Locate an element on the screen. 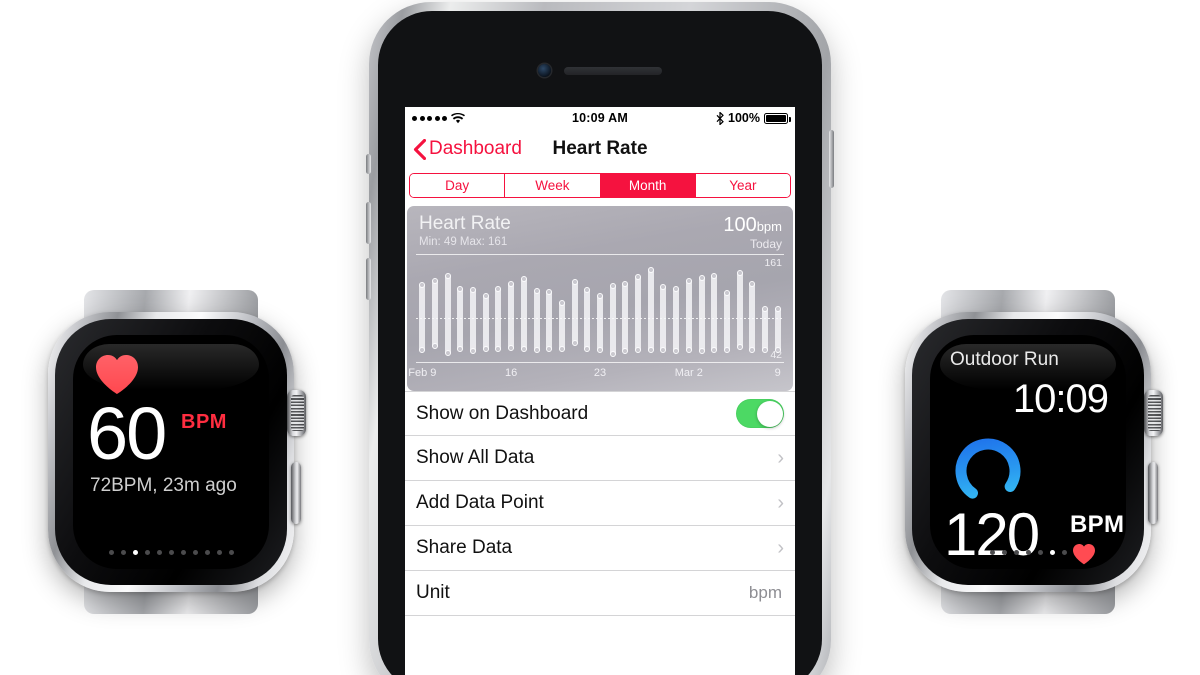  heart-rate-subtitle: 72BPM, 23m ago is located at coordinates (163, 485).